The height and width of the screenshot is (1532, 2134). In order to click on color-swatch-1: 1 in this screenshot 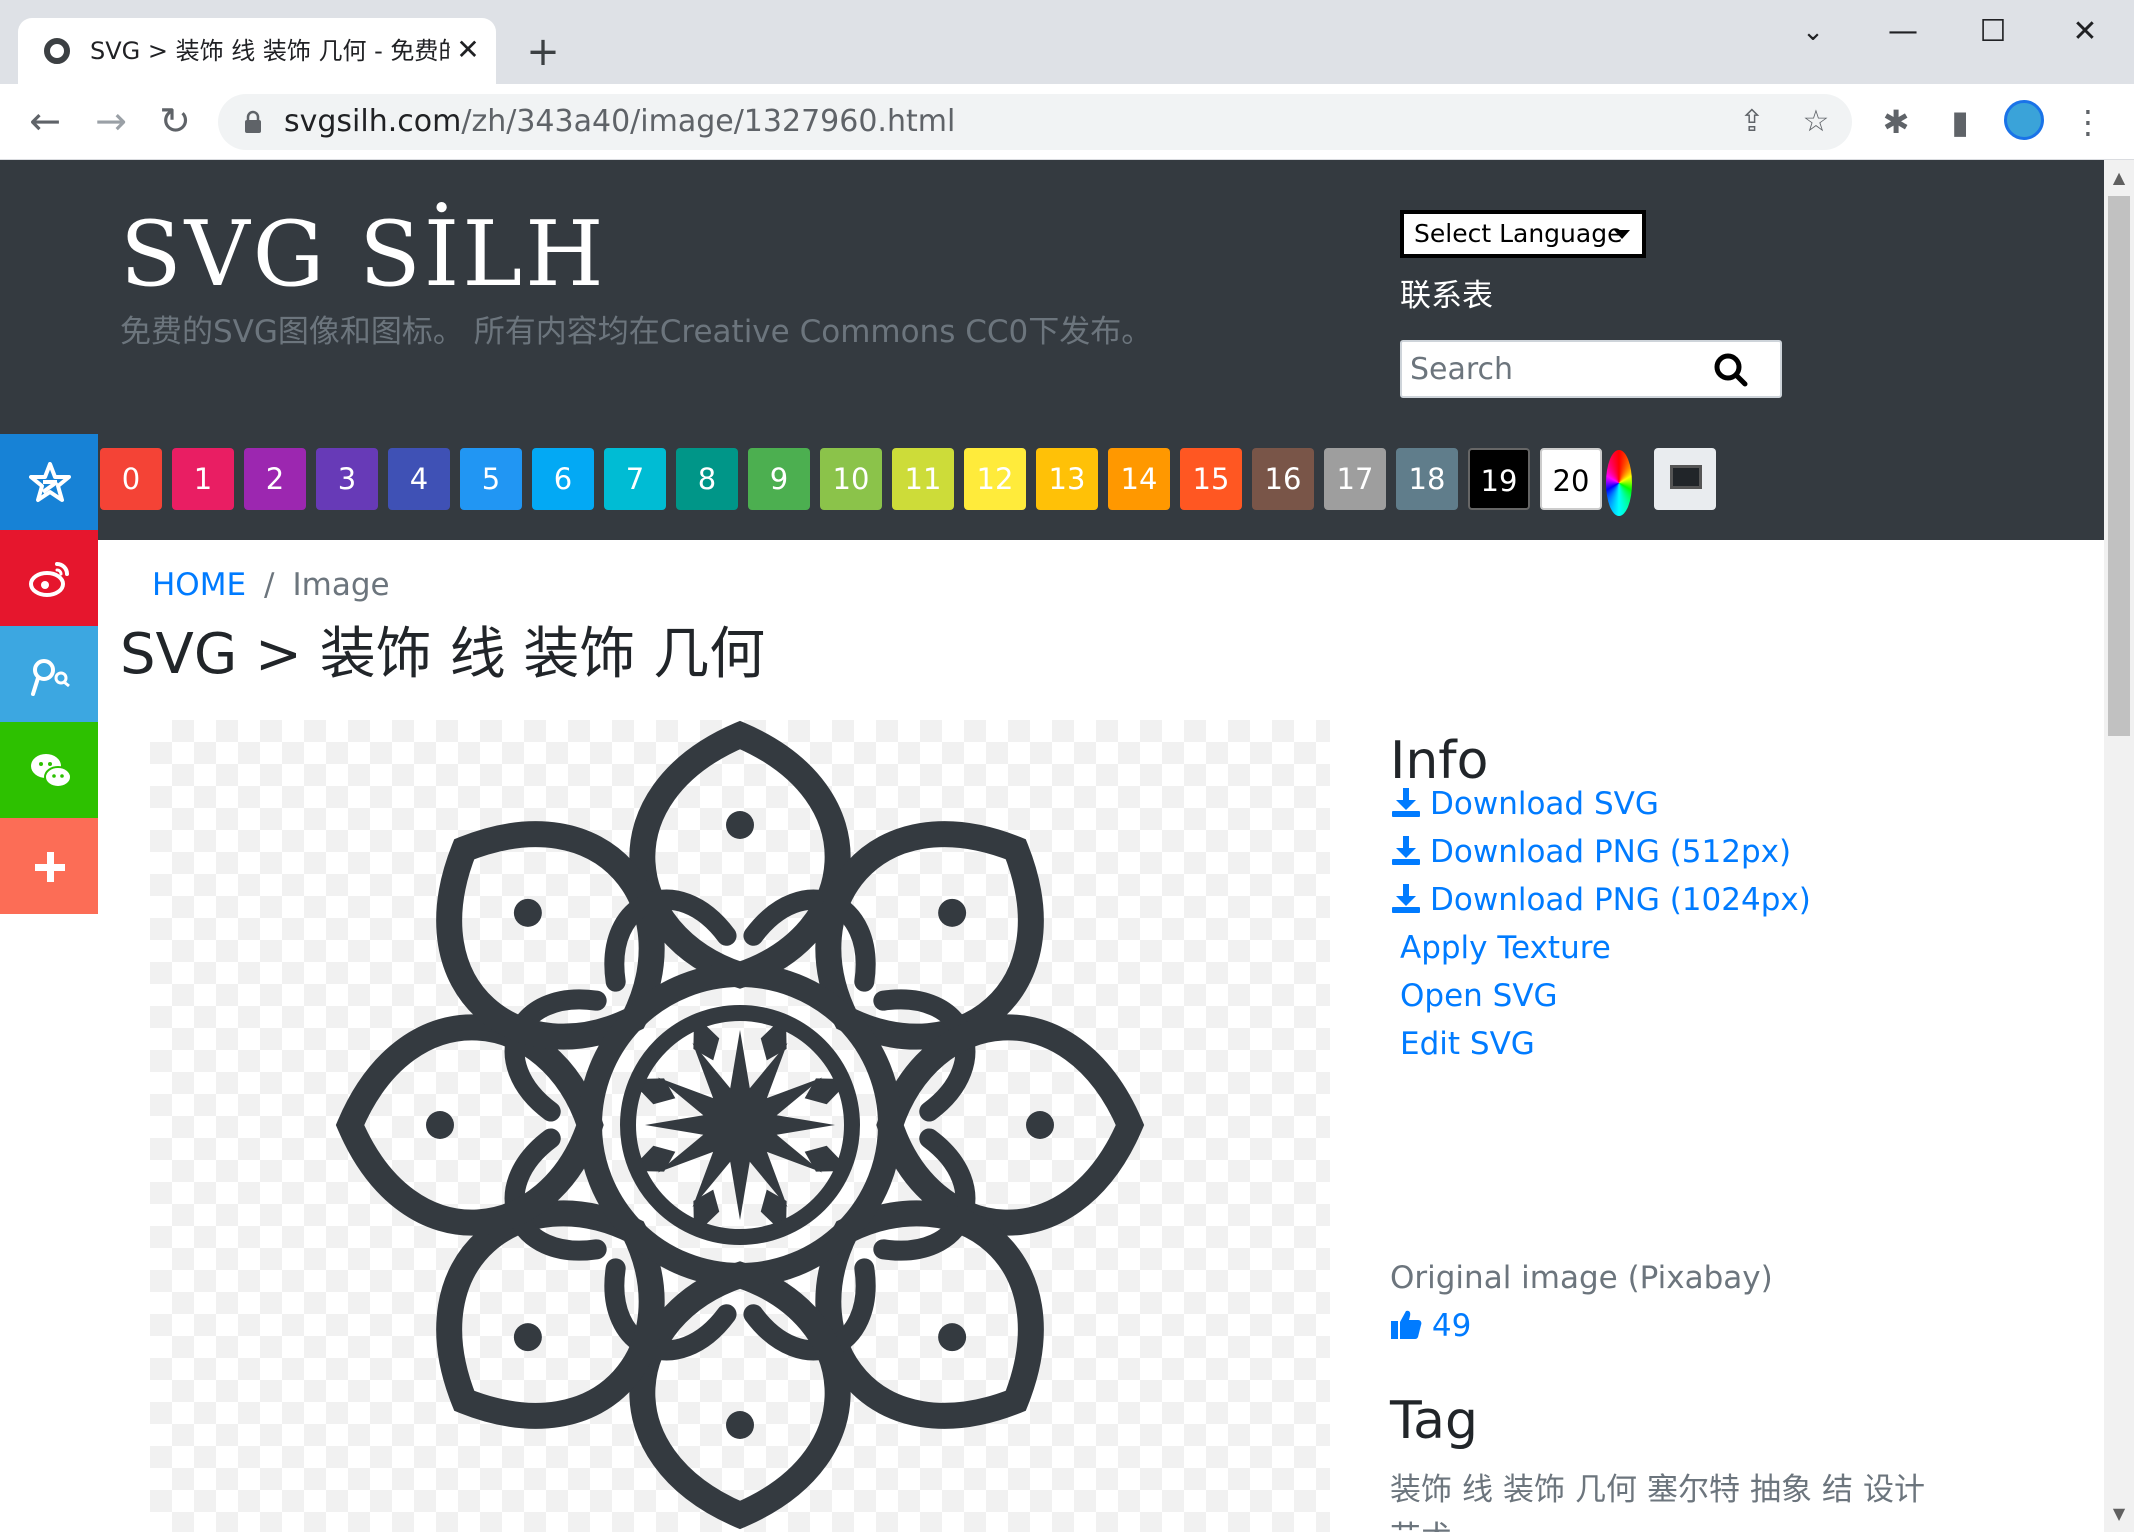, I will do `click(203, 479)`.